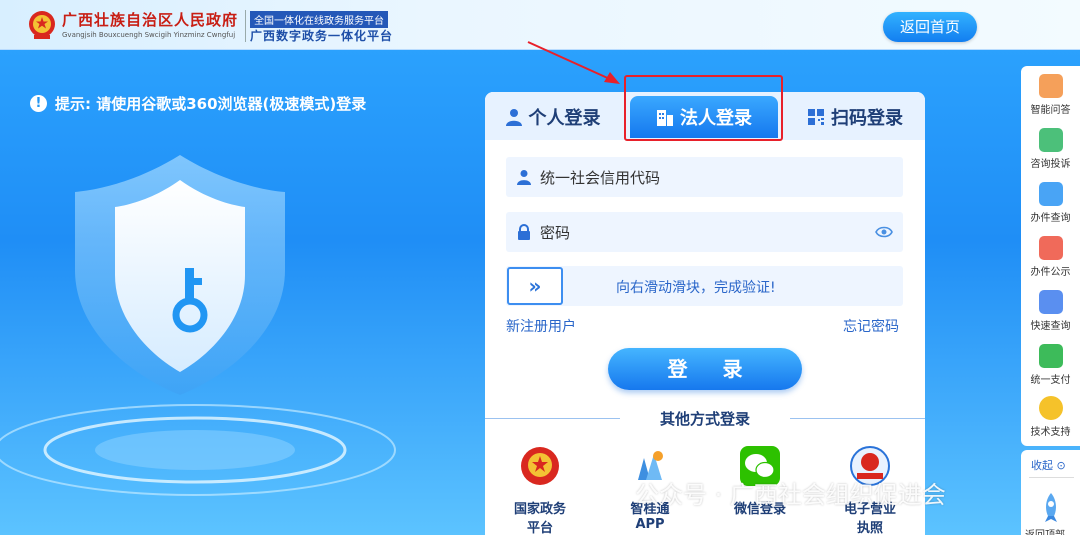 This screenshot has height=535, width=1080. Describe the element at coordinates (867, 118) in the screenshot. I see `tab-label: 扫码登录` at that location.